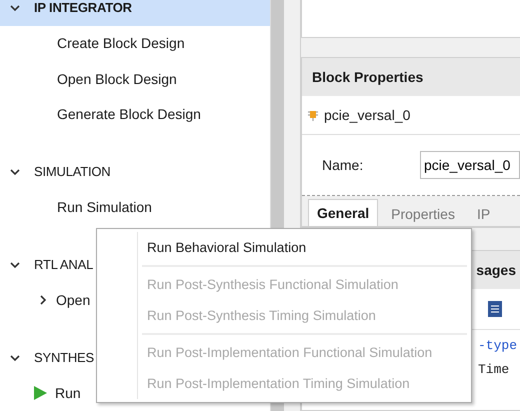 The image size is (520, 411). I want to click on panel-title: Block Properties, so click(368, 77).